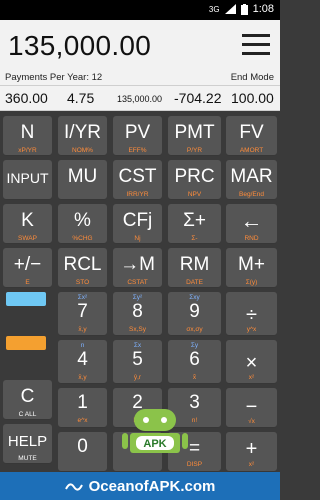 The width and height of the screenshot is (320, 500). Describe the element at coordinates (137, 180) in the screenshot. I see `cst-key: CST IRR/YR` at that location.